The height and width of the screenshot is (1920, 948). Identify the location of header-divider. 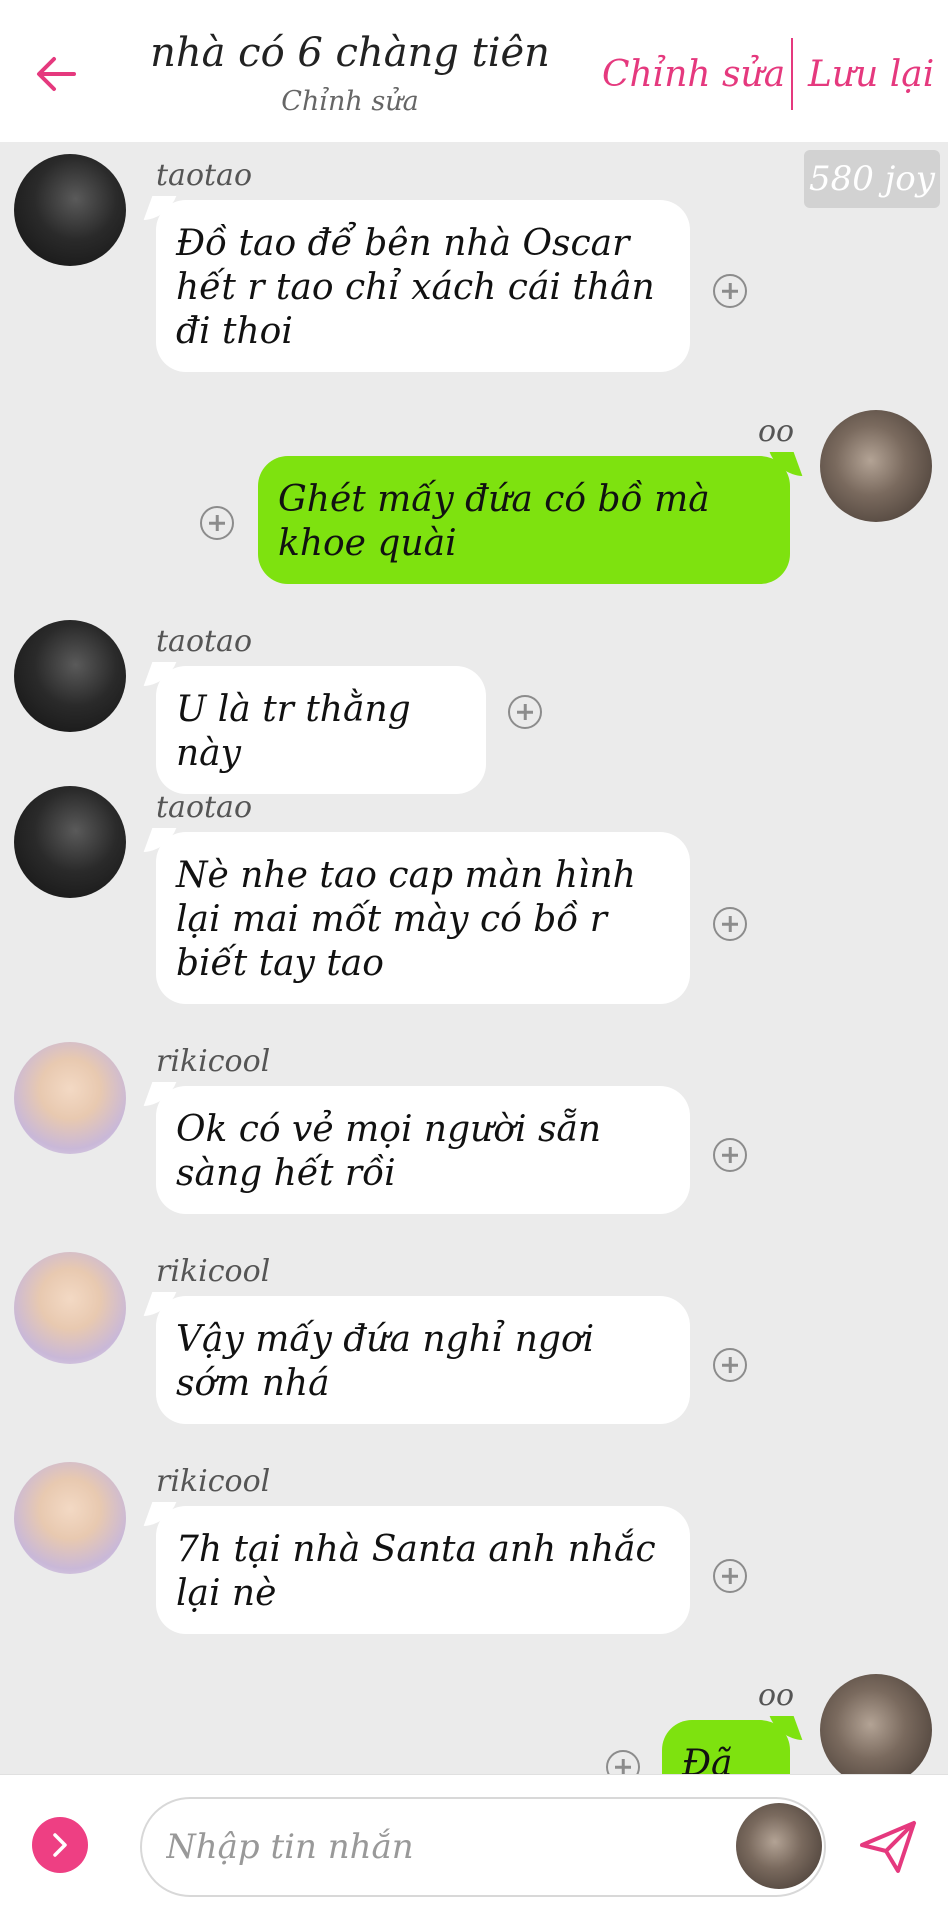
(792, 74).